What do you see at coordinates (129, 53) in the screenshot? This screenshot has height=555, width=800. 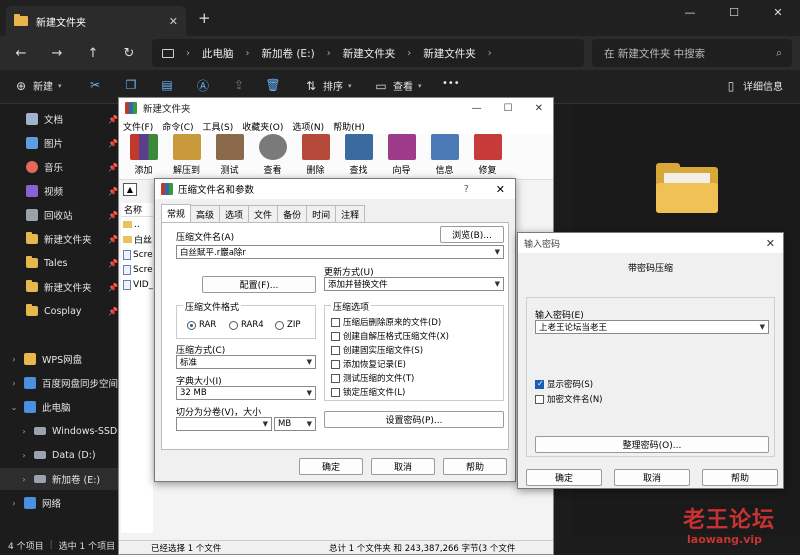 I see `refresh-button: ↻` at bounding box center [129, 53].